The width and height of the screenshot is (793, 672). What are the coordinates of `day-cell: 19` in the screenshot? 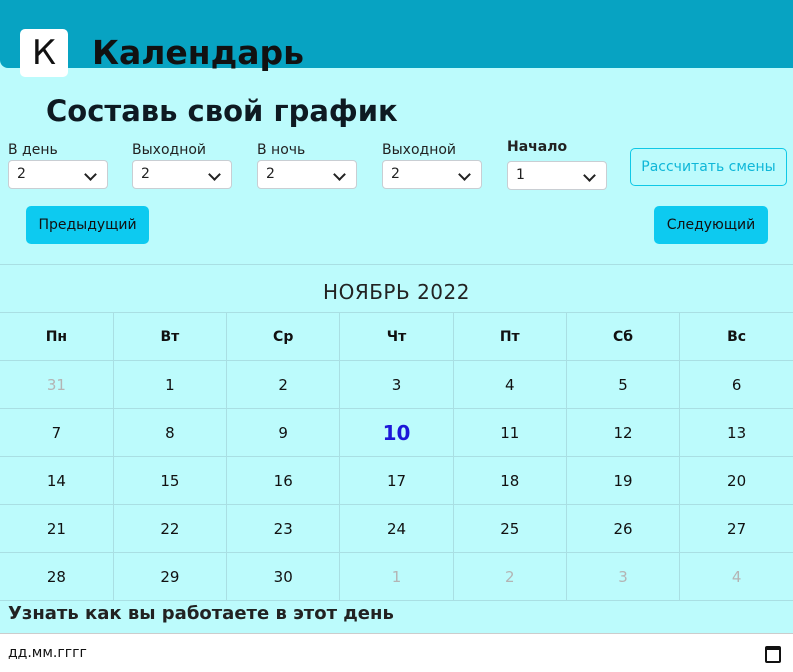 It's located at (623, 480).